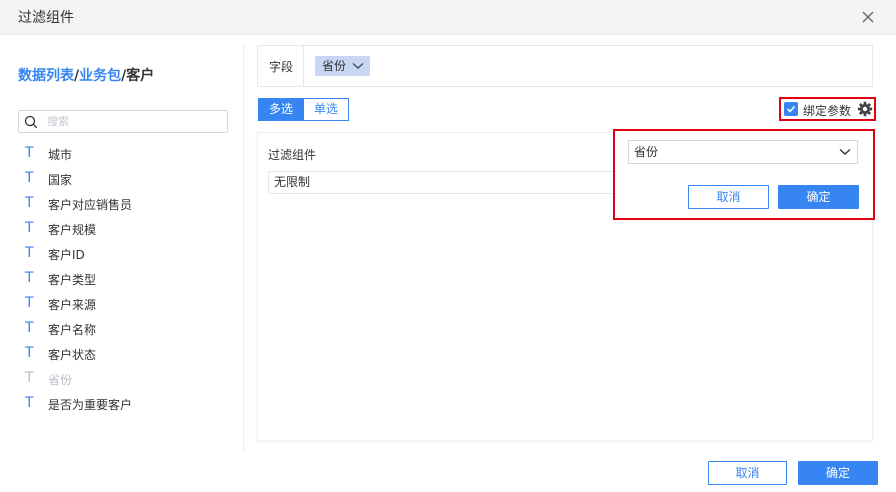 This screenshot has height=492, width=896. I want to click on bind-parameter-checkbox, so click(791, 109).